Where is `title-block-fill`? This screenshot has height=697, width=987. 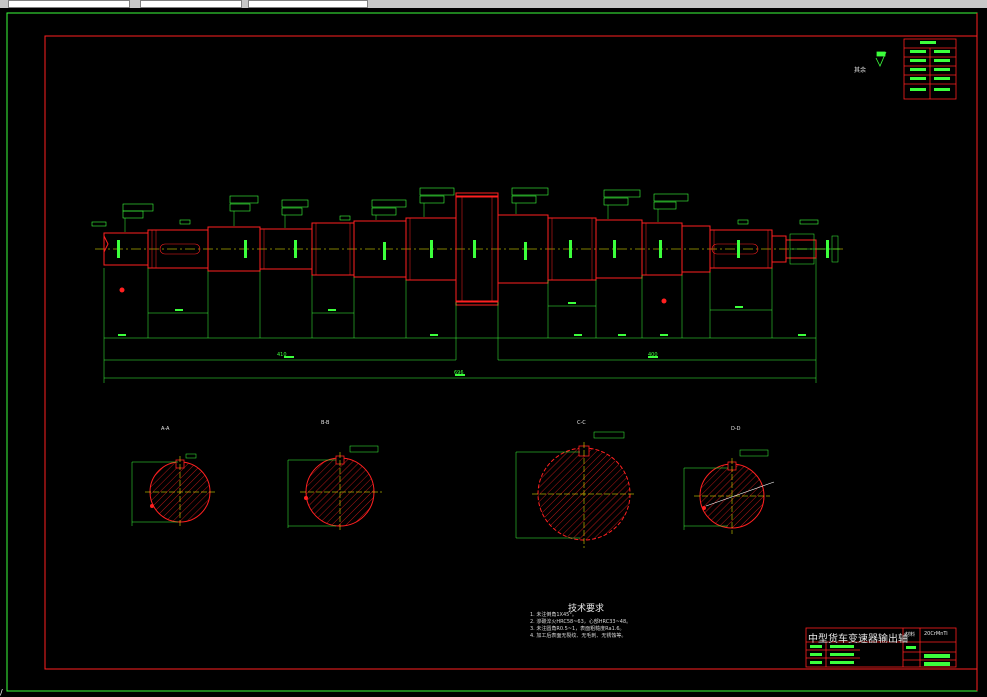
title-block-fill is located at coordinates (880, 655).